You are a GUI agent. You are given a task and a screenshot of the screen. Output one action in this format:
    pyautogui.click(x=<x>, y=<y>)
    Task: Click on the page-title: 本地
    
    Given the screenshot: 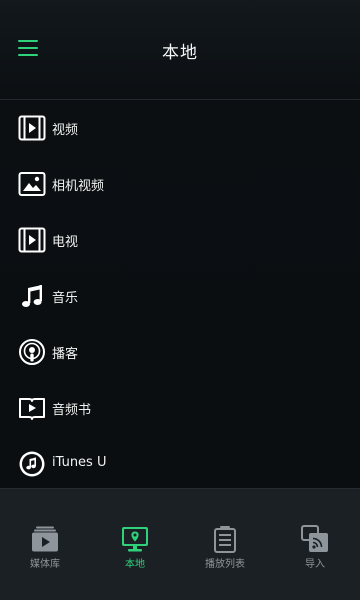 What is the action you would take?
    pyautogui.click(x=180, y=53)
    